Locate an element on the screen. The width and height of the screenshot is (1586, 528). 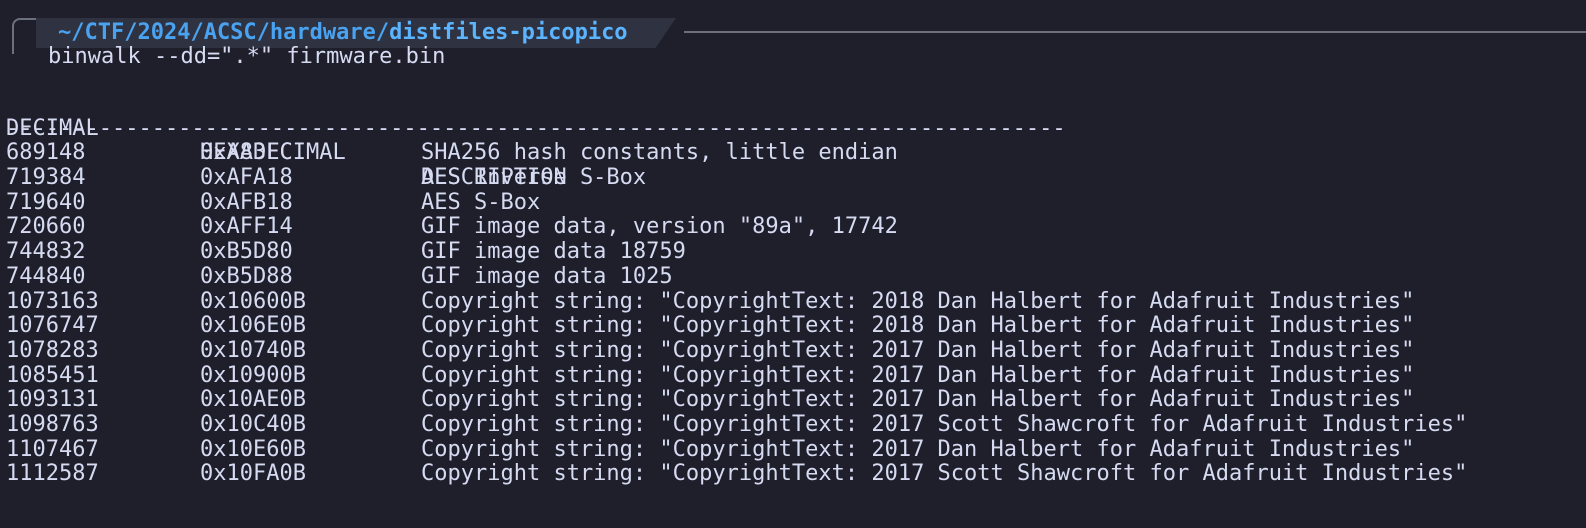
cell-description: GIF image data, version "89a", 17742 is located at coordinates (659, 227).